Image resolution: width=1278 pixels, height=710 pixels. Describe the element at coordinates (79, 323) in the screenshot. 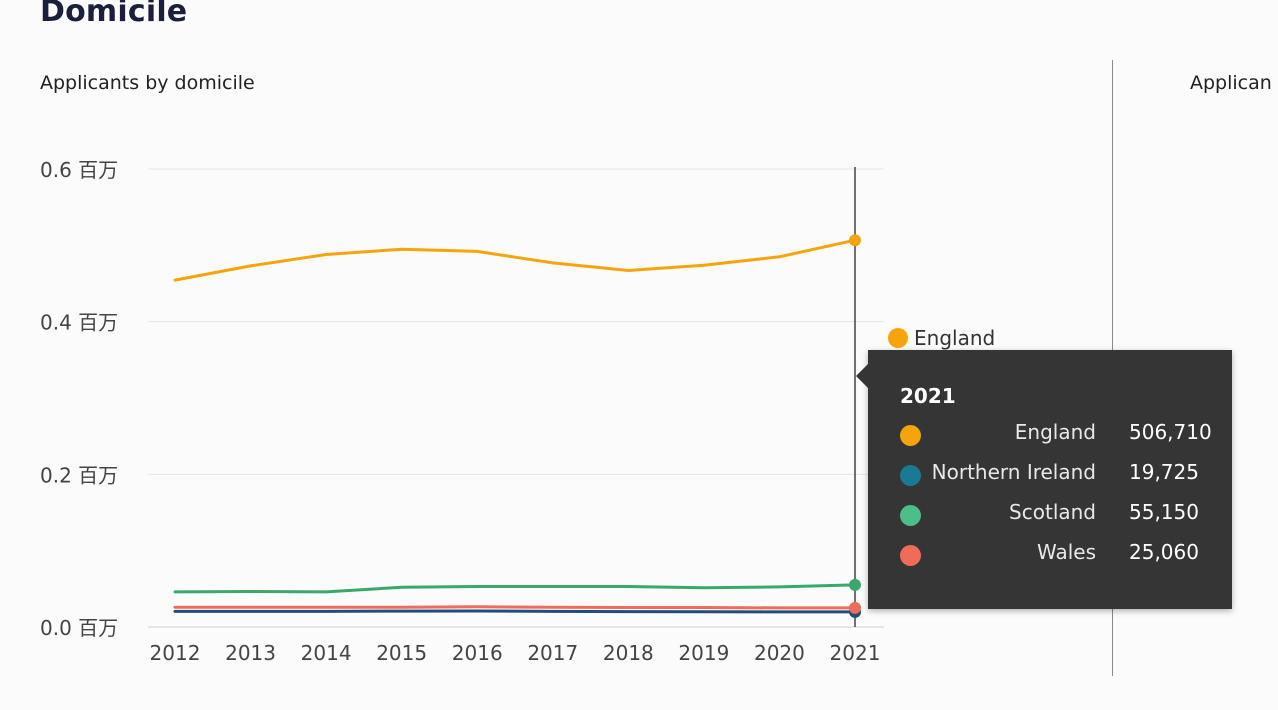

I see `y-tick-label: 0.4 百万` at that location.